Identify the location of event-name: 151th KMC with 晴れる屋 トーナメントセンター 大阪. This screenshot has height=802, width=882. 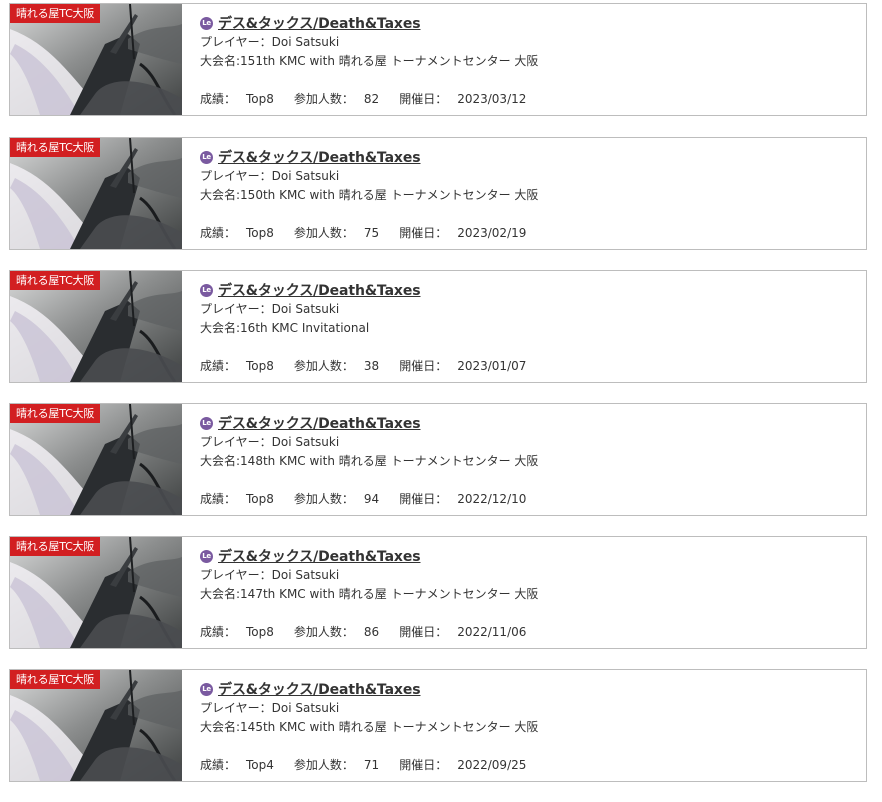
(389, 61).